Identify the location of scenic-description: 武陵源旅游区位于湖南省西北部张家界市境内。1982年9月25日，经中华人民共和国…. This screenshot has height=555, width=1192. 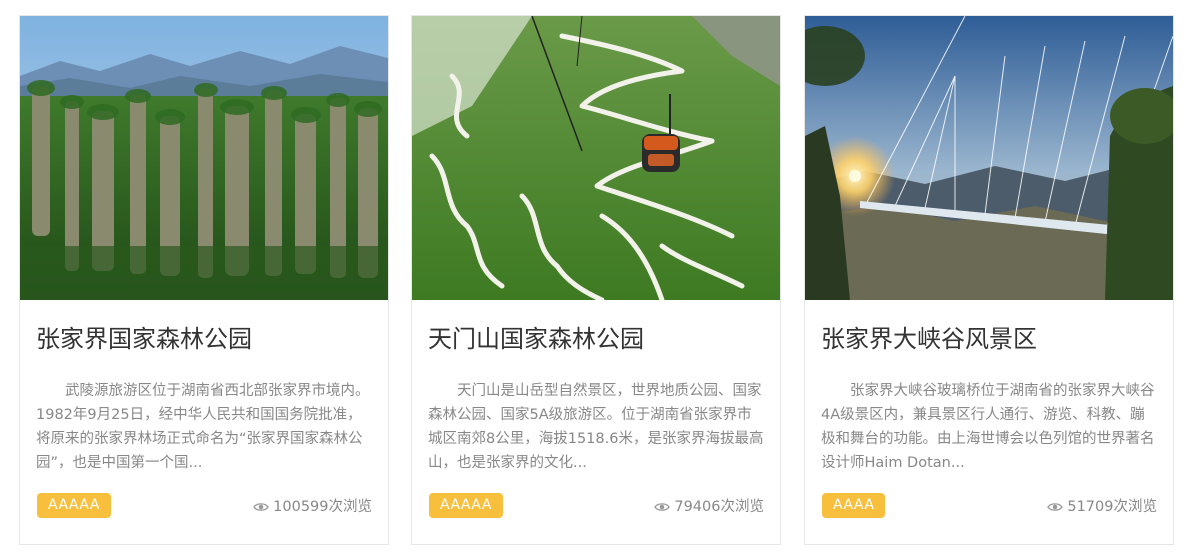
(203, 427).